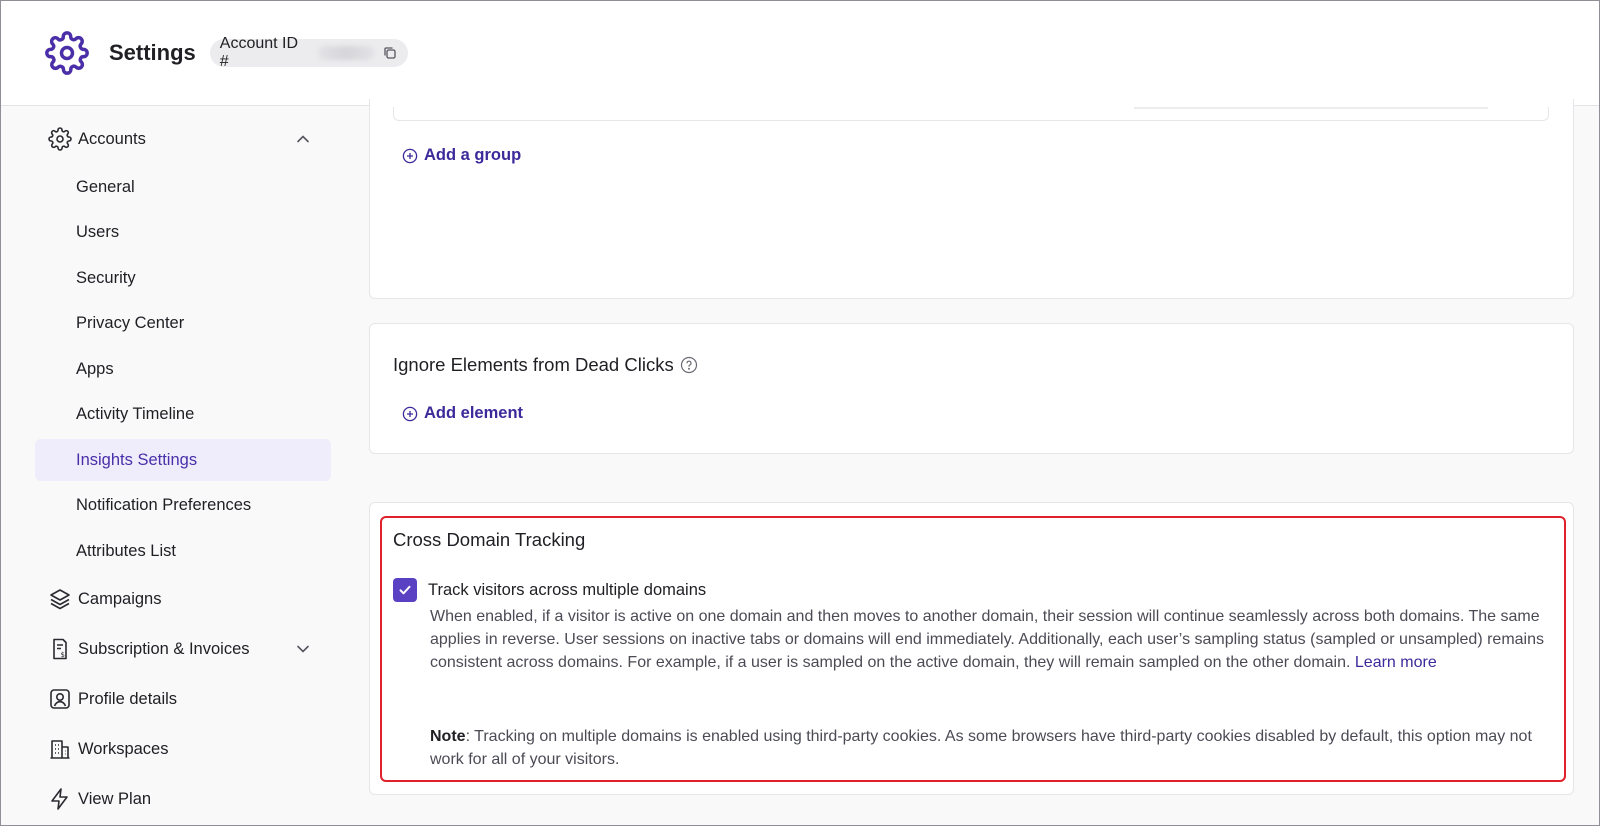 This screenshot has width=1600, height=826. I want to click on dead-clicks-card, so click(971, 388).